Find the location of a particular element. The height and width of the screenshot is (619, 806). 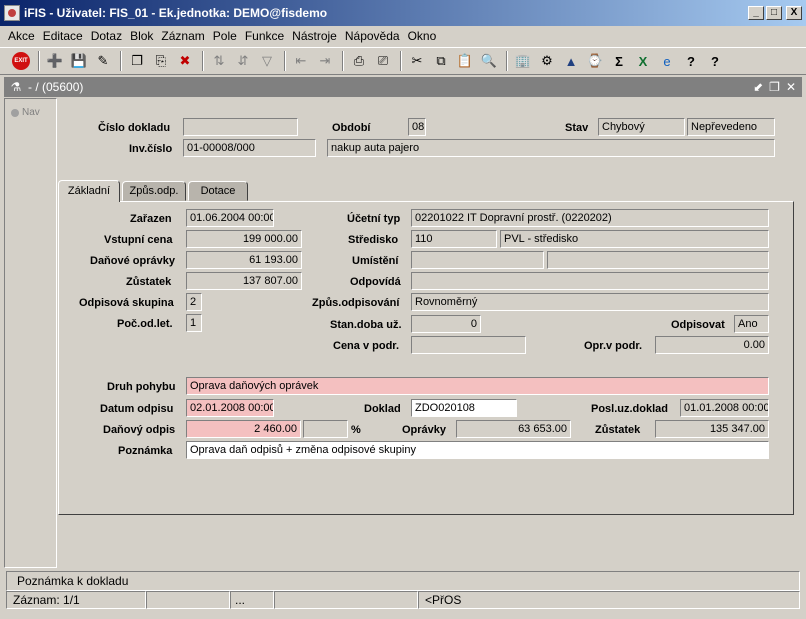

vstupni-cena-label: Vstupní cena is located at coordinates (138, 240).